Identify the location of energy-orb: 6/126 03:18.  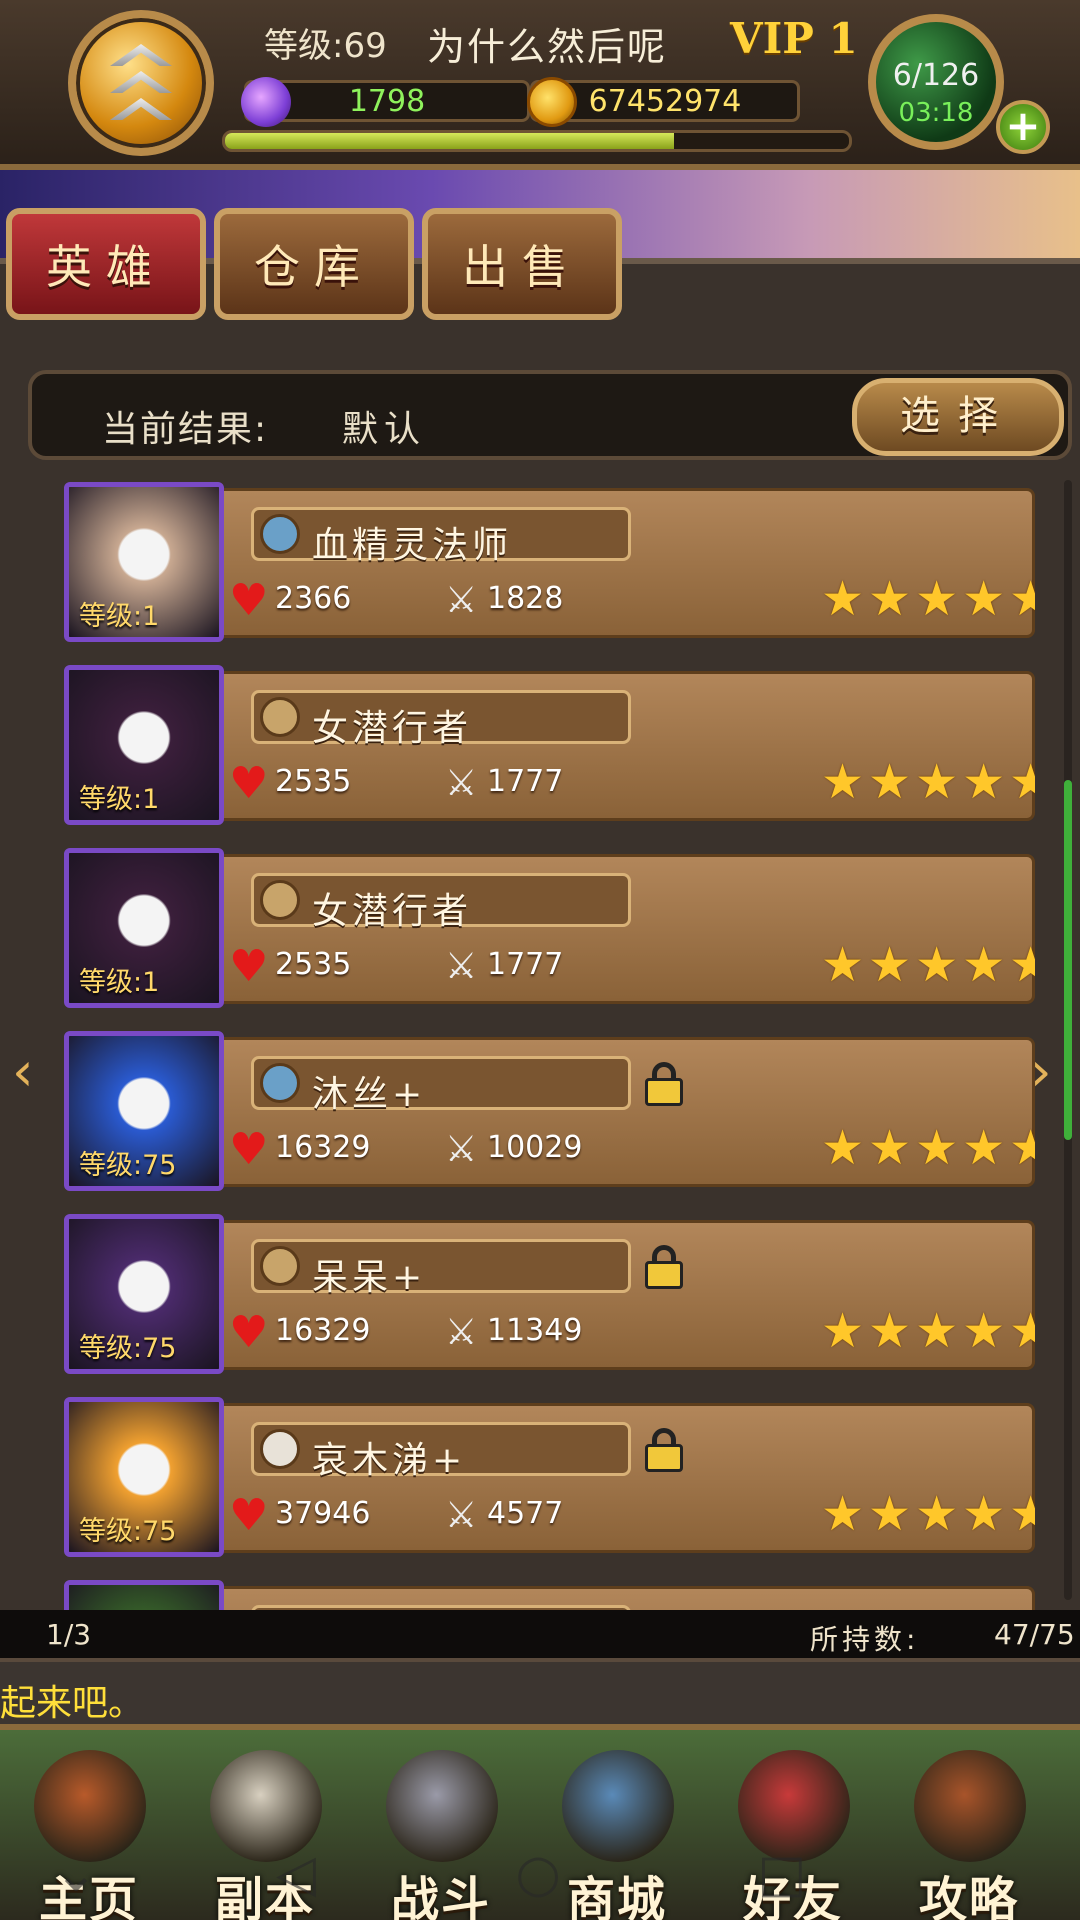
(936, 82).